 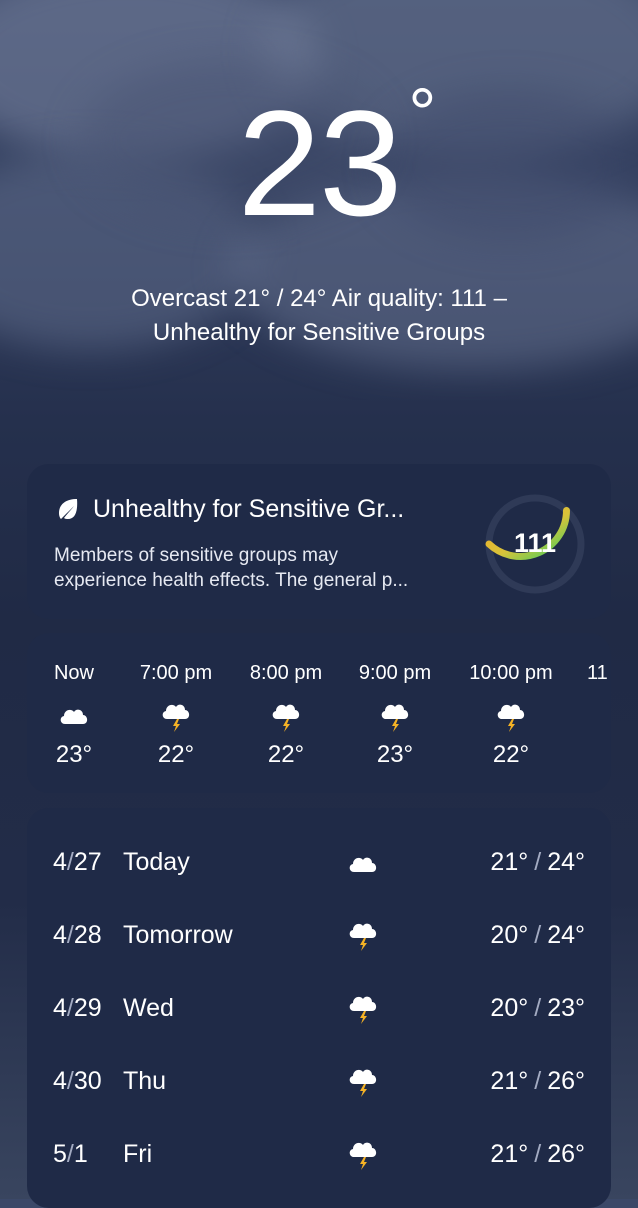 What do you see at coordinates (87, 1081) in the screenshot?
I see `day-of-month: 30` at bounding box center [87, 1081].